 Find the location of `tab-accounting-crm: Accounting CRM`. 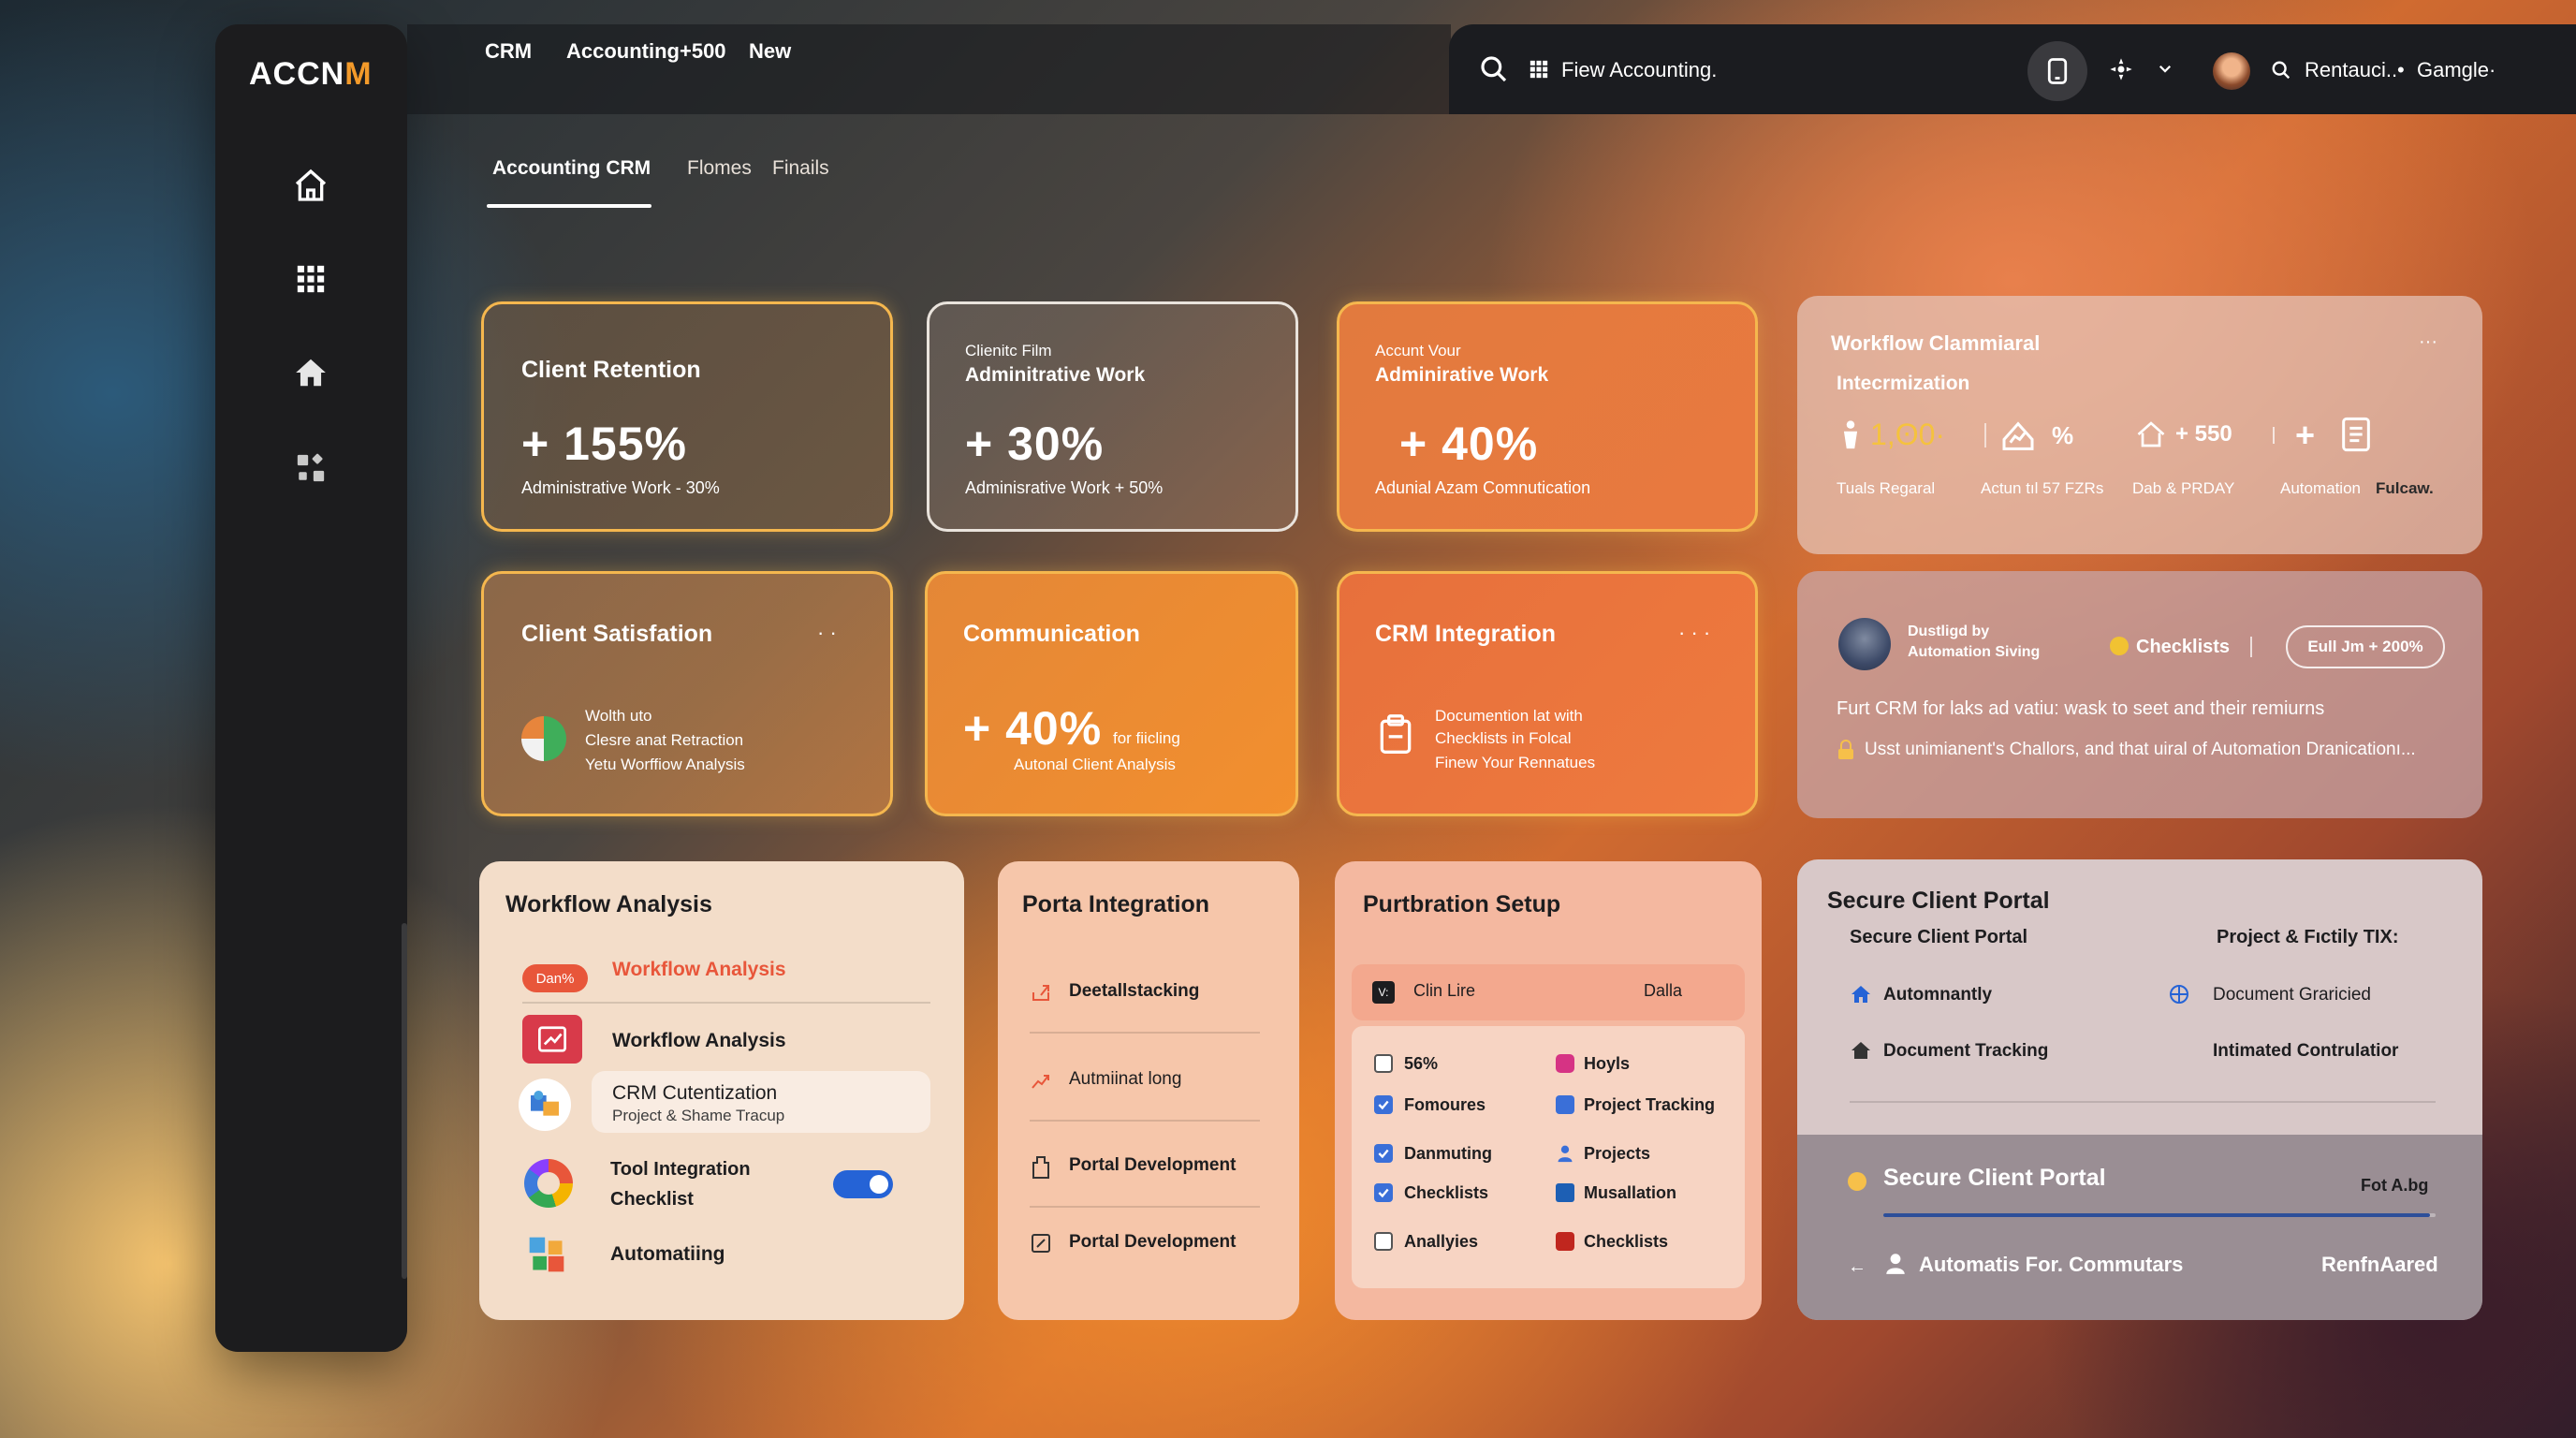

tab-accounting-crm: Accounting CRM is located at coordinates (571, 168).